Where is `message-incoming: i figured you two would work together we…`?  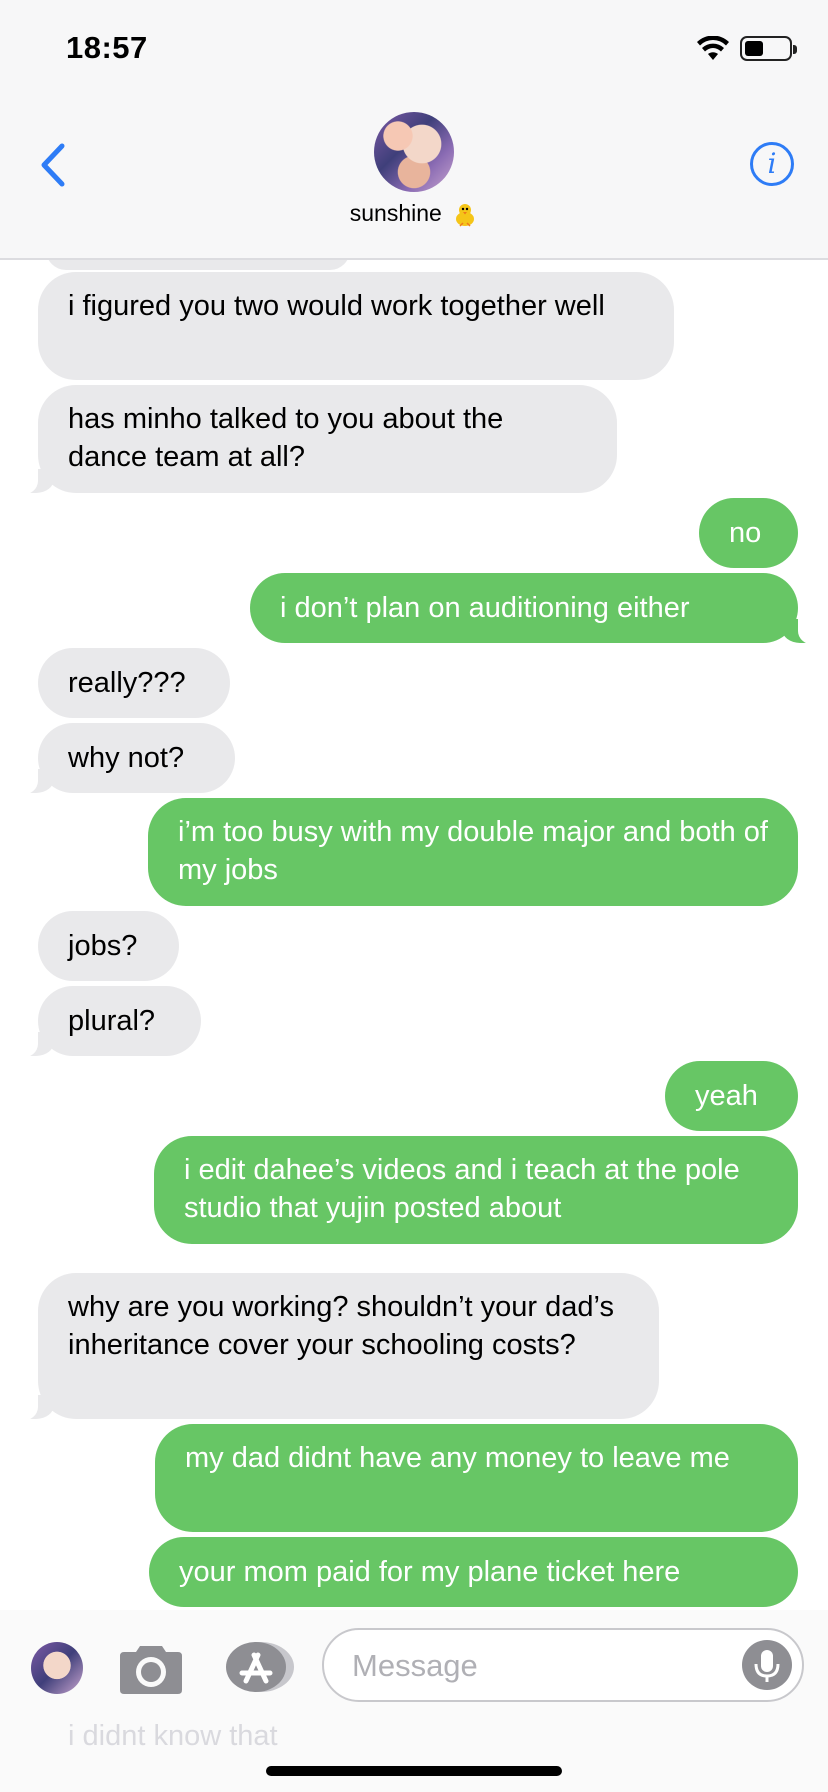 message-incoming: i figured you two would work together we… is located at coordinates (356, 326).